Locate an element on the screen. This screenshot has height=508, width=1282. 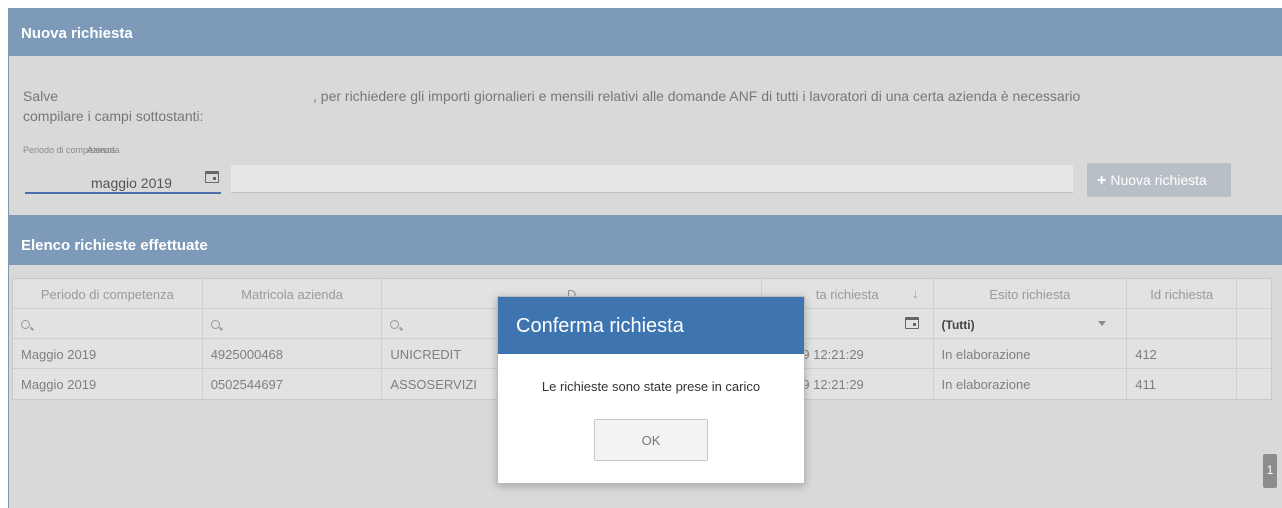
cell-id: 412 is located at coordinates (1182, 353).